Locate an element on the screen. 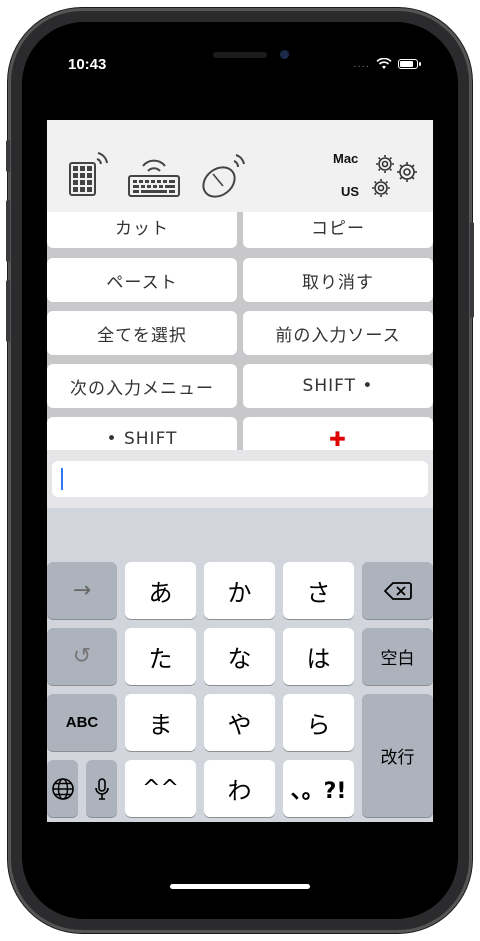 The height and width of the screenshot is (941, 480). macro-paste-button: ペースト is located at coordinates (142, 280).